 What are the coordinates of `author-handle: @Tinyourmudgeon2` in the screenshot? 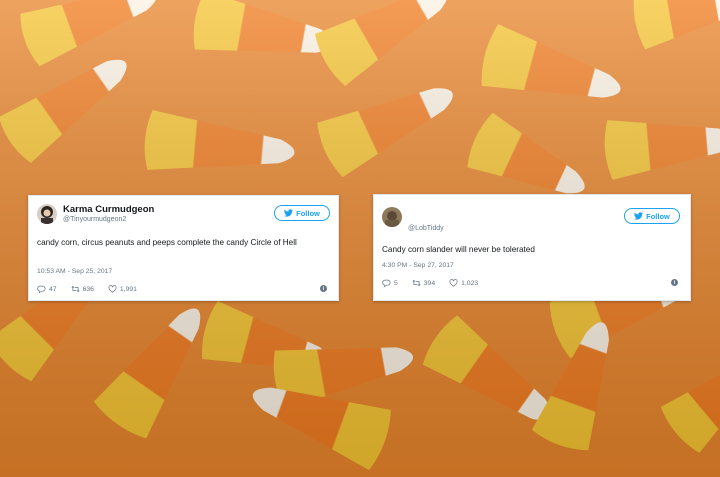 It's located at (94, 219).